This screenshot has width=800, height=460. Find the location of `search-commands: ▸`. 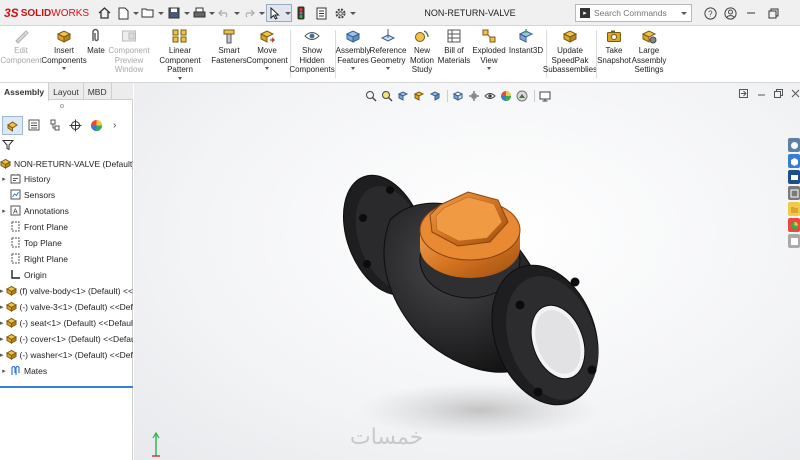

search-commands: ▸ is located at coordinates (633, 13).